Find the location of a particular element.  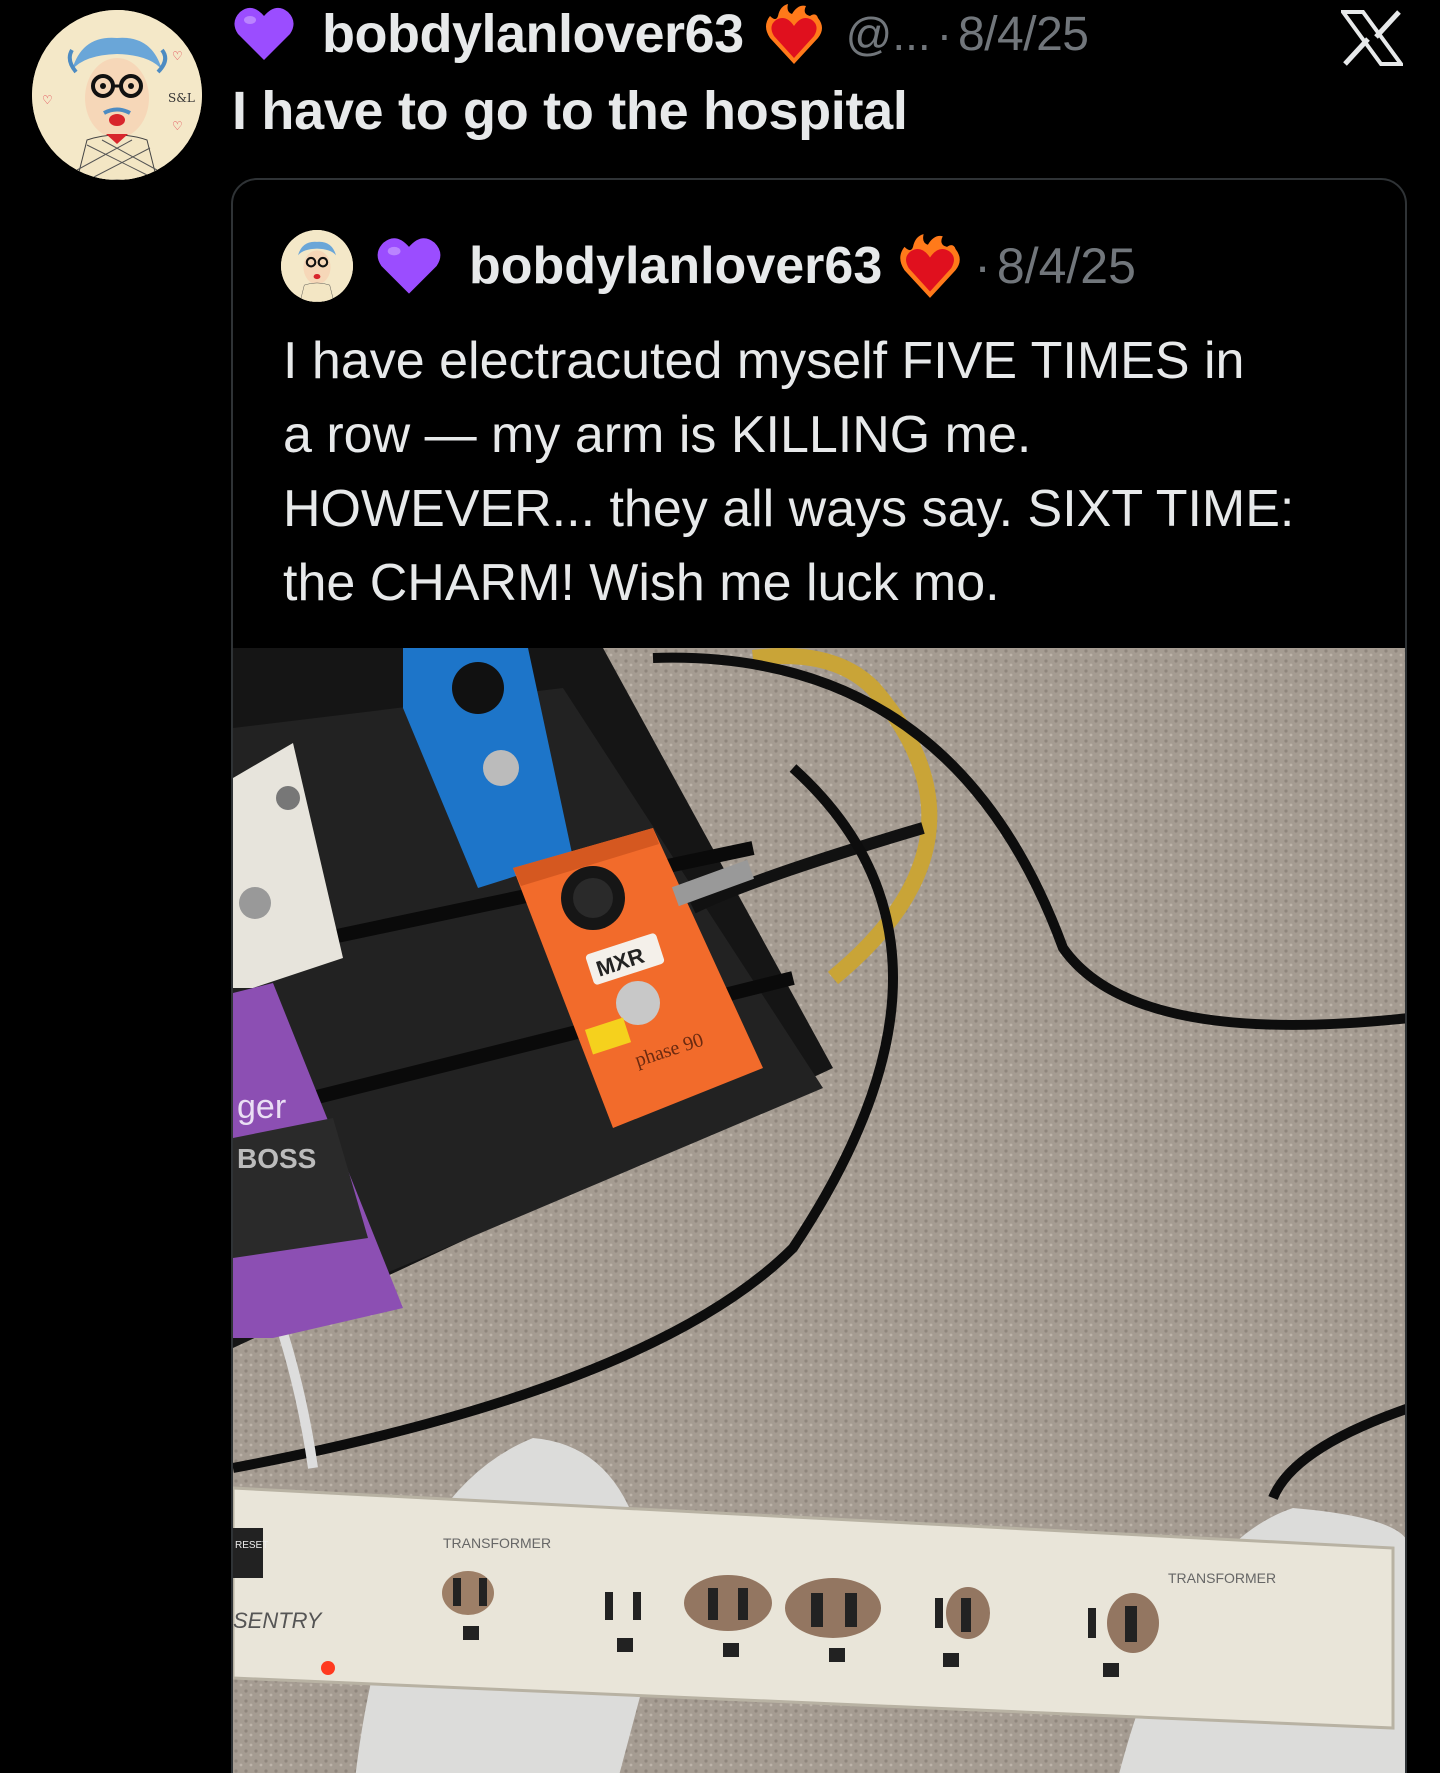

reset-label: RESET is located at coordinates (251, 1545).